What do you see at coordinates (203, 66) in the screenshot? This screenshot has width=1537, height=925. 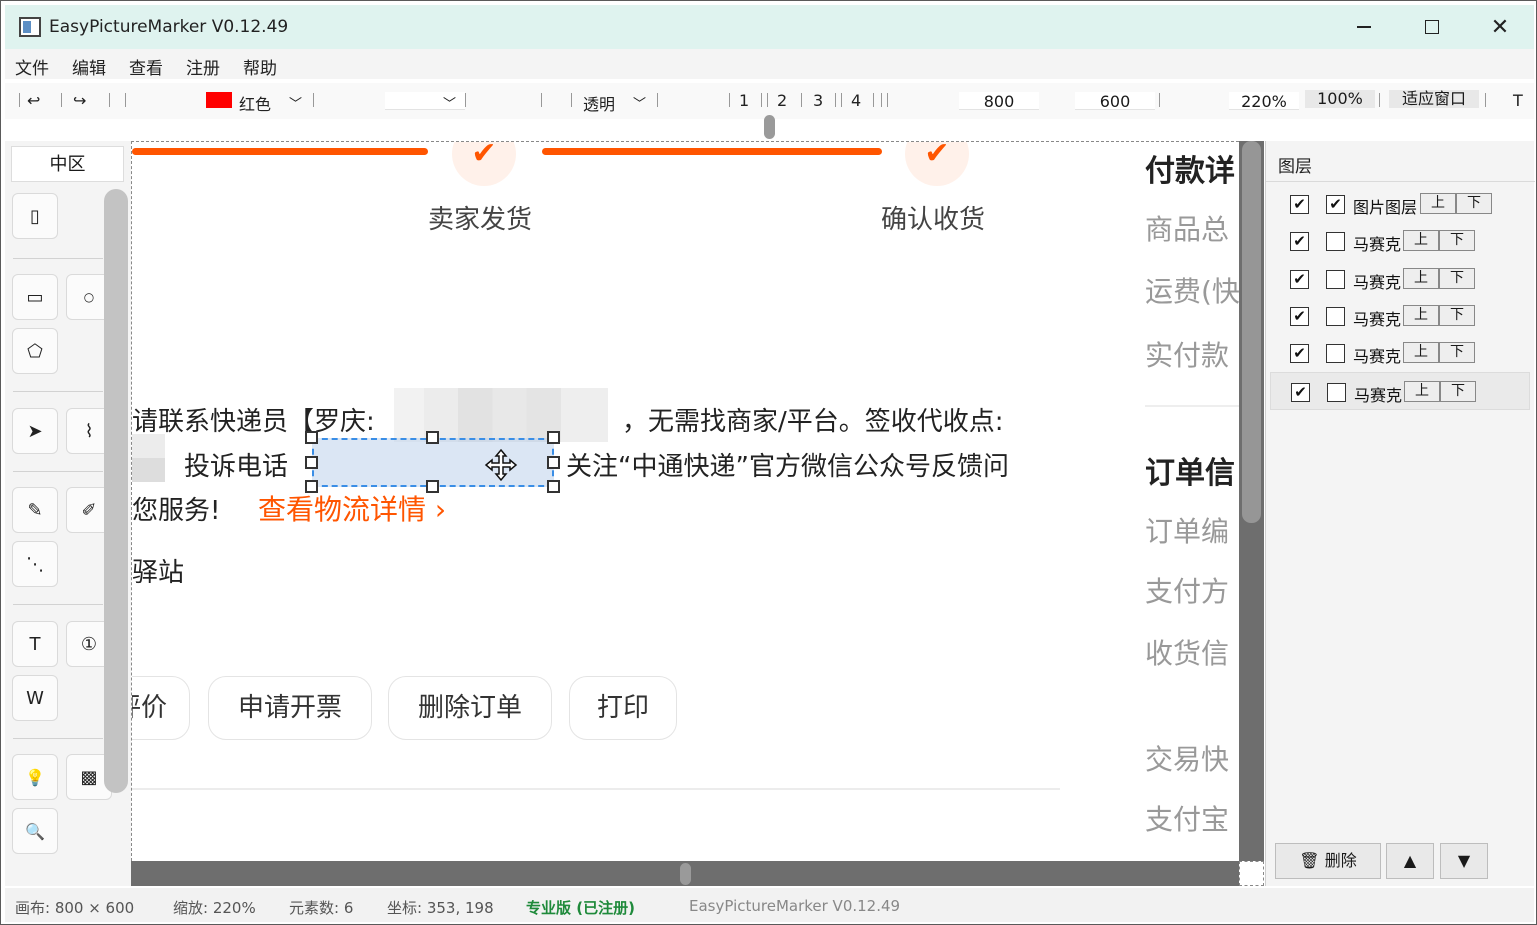 I see `menu-register: 注册` at bounding box center [203, 66].